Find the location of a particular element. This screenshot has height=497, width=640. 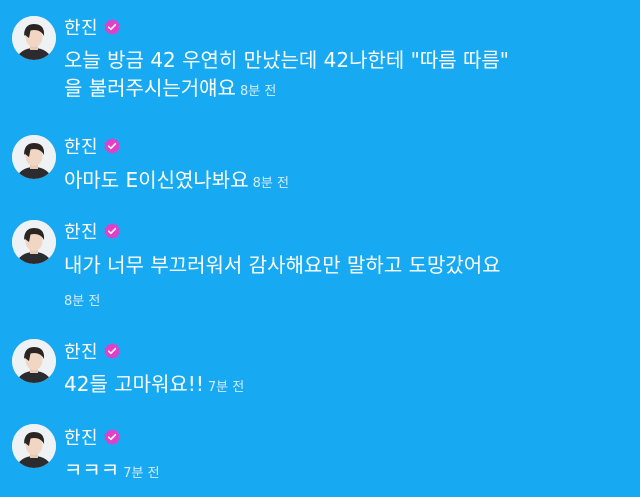

message-text: ㅋㅋㅋ 7분 전 is located at coordinates (112, 472).